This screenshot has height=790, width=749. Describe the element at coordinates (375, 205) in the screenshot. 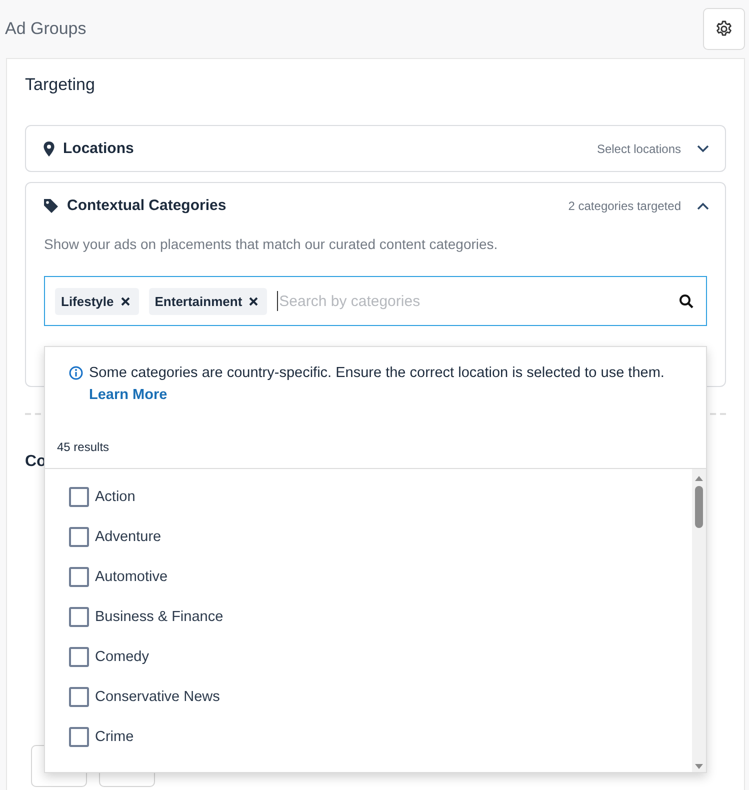

I see `accordion-header: Contextual Categories 2 categories targeted` at that location.